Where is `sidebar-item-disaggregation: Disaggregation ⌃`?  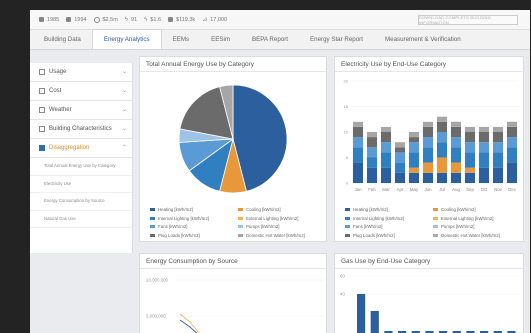
sidebar-item-disaggregation: Disaggregation ⌃ is located at coordinates (81, 148).